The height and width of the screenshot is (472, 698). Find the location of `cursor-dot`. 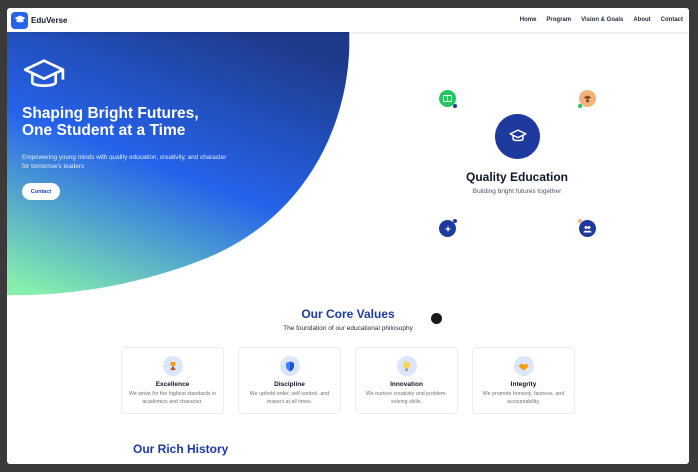

cursor-dot is located at coordinates (436, 318).